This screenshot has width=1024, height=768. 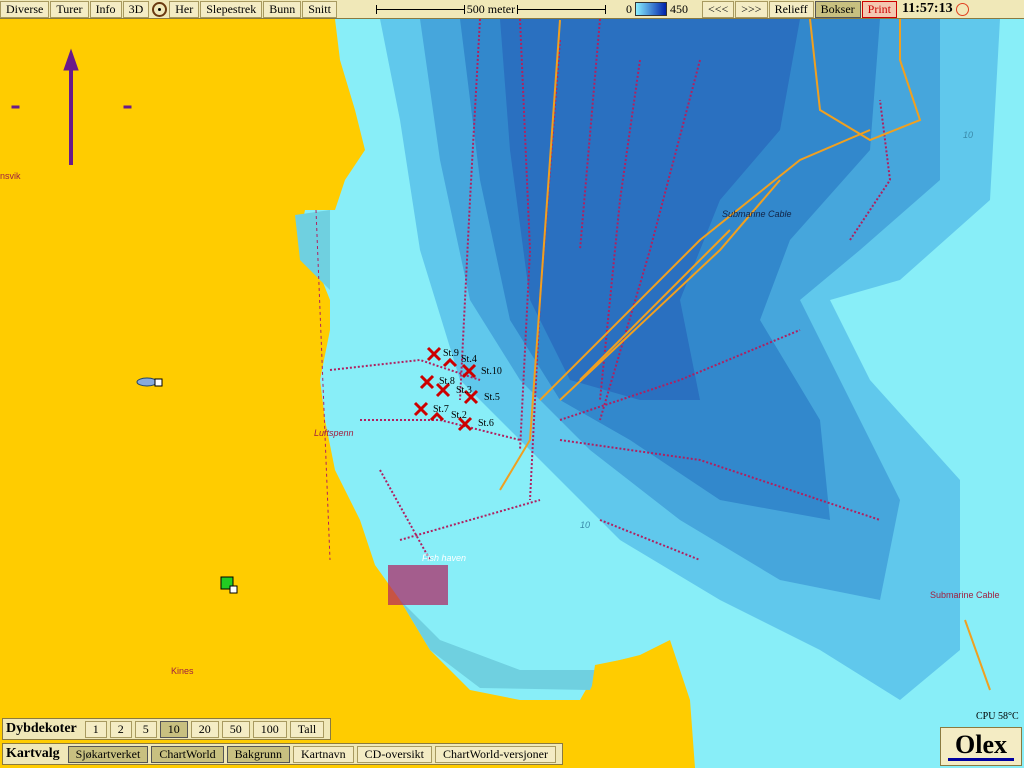 What do you see at coordinates (962, 9) in the screenshot?
I see `sun-icon` at bounding box center [962, 9].